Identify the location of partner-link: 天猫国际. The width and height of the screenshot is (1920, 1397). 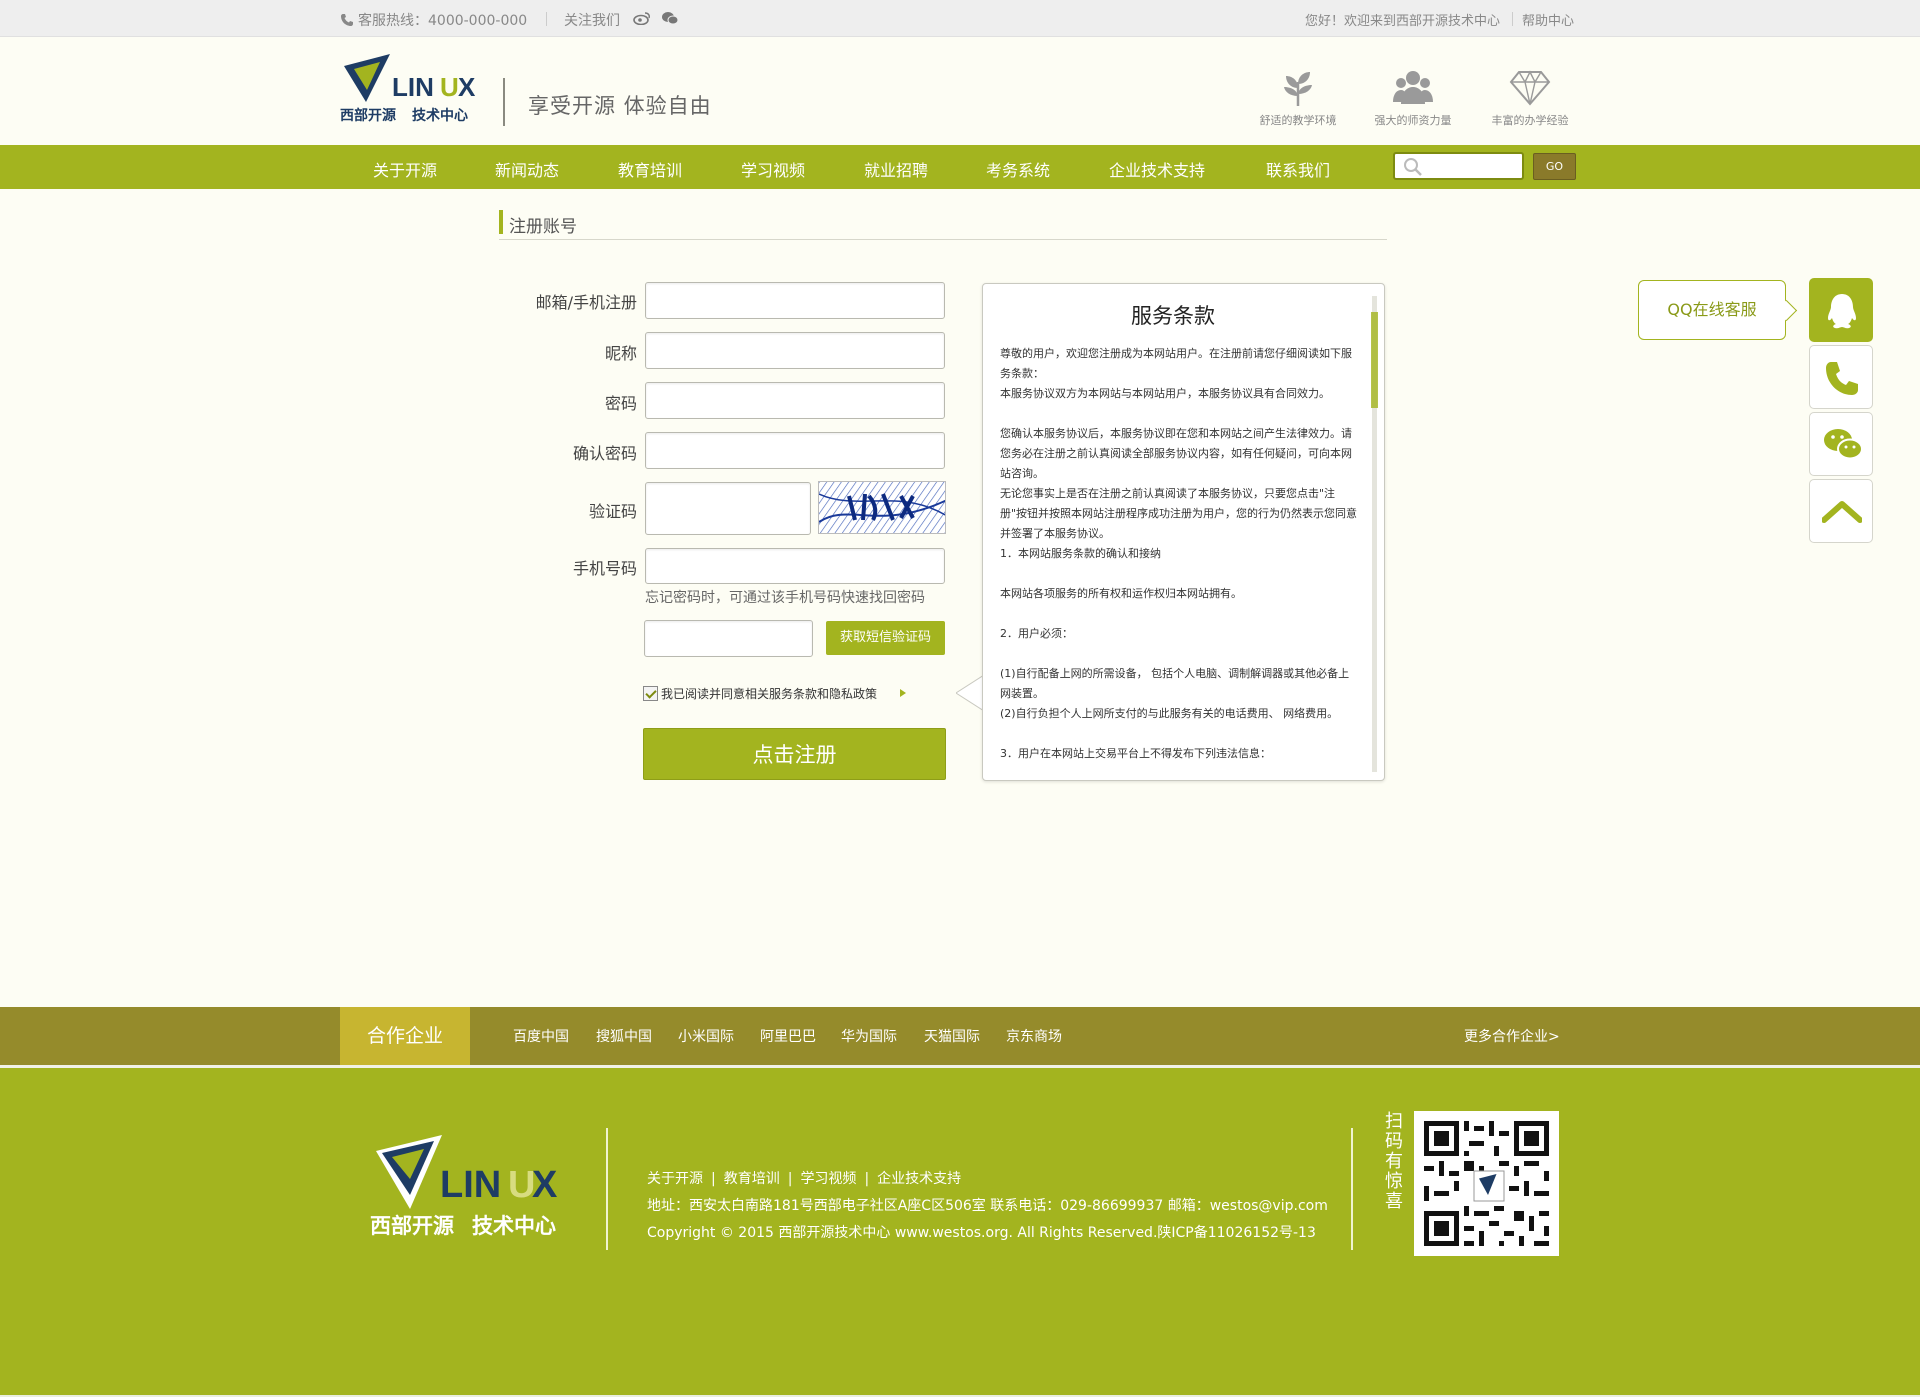
(952, 1036).